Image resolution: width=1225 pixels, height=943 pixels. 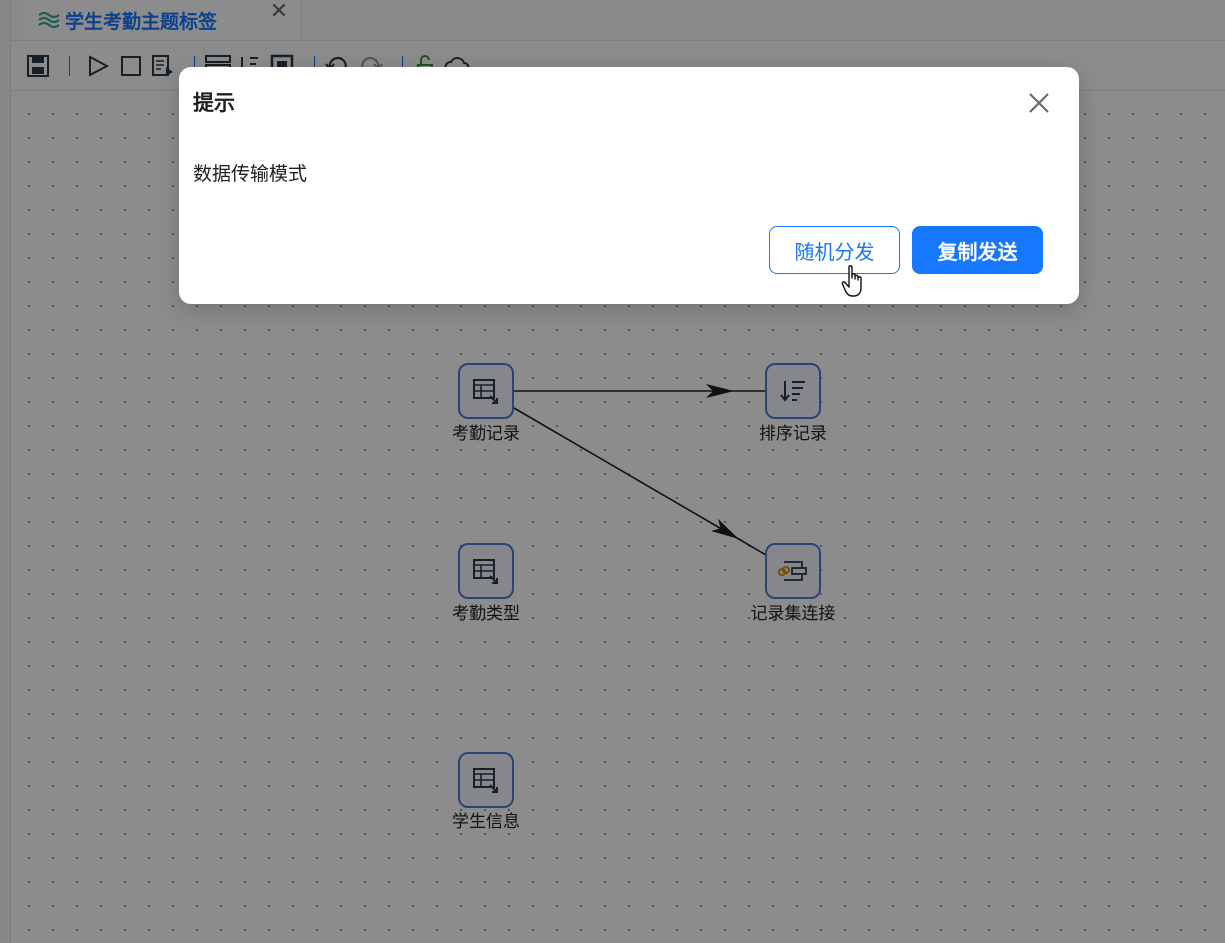 I want to click on close-icon, so click(x=1039, y=103).